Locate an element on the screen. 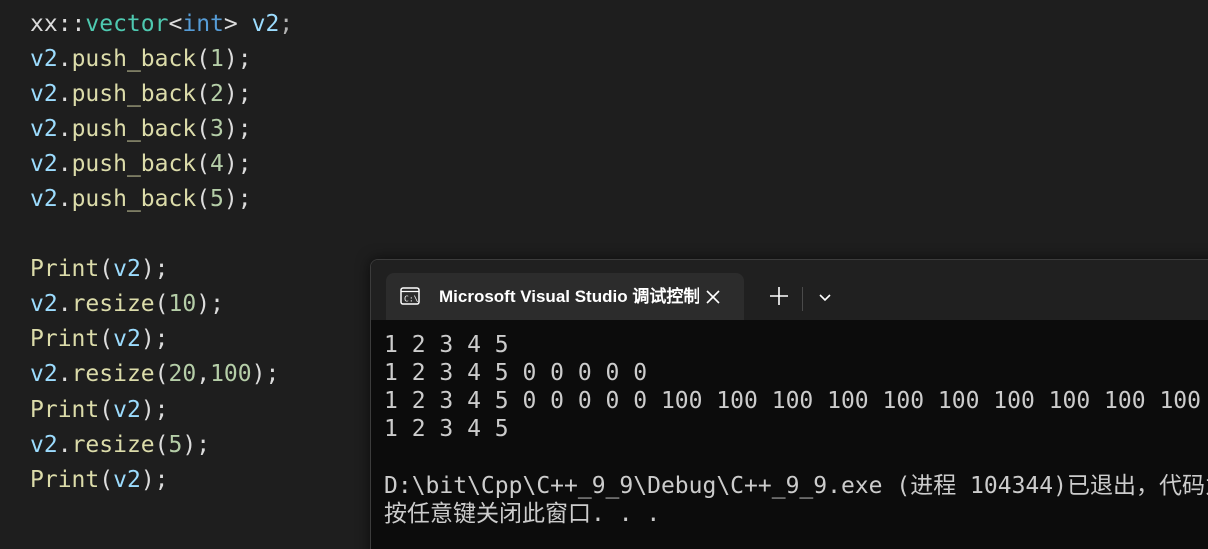 The width and height of the screenshot is (1208, 549). close-icon is located at coordinates (713, 297).